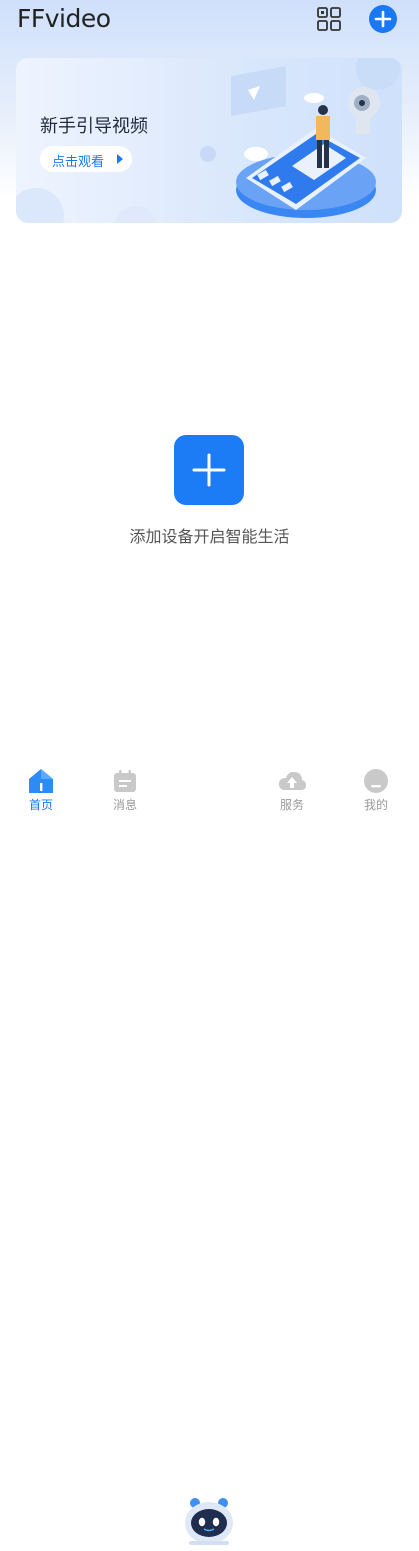 This screenshot has width=419, height=1551. What do you see at coordinates (78, 162) in the screenshot?
I see `watch-now-label: 点击观看` at bounding box center [78, 162].